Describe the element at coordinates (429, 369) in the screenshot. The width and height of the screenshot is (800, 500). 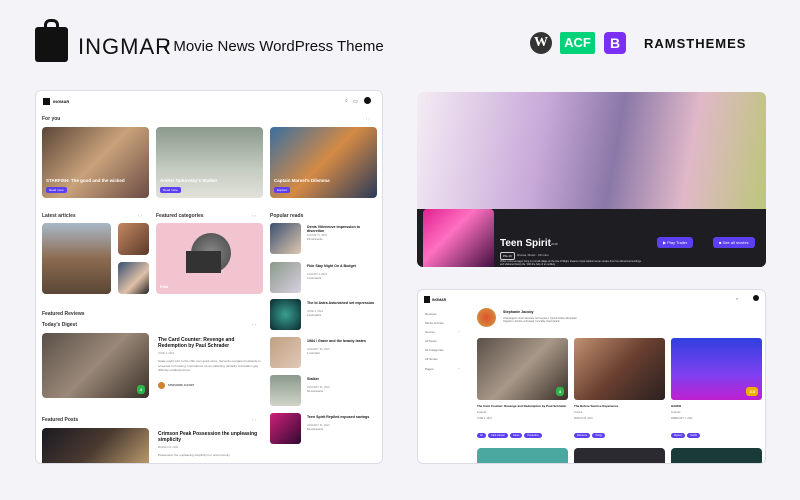
I see `nav-pages: Pages` at that location.